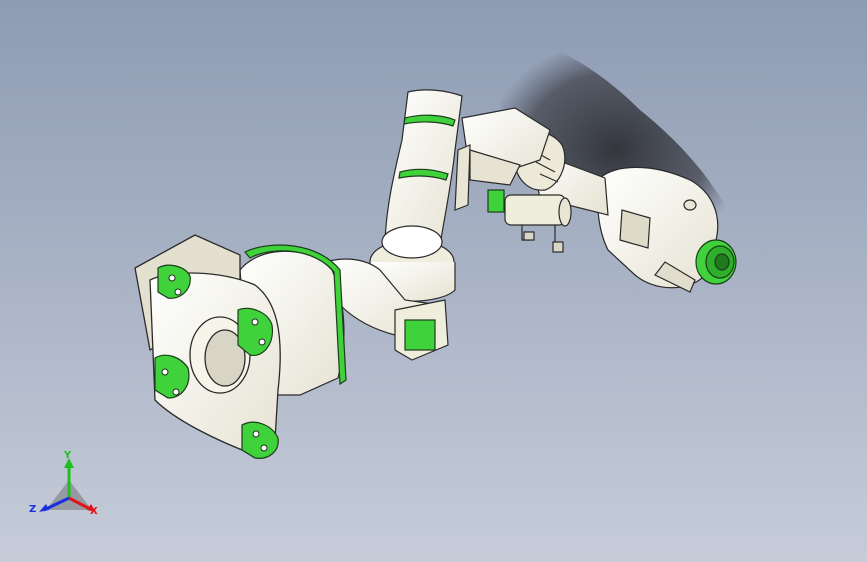  What do you see at coordinates (33, 509) in the screenshot?
I see `z-axis-label: Z` at bounding box center [33, 509].